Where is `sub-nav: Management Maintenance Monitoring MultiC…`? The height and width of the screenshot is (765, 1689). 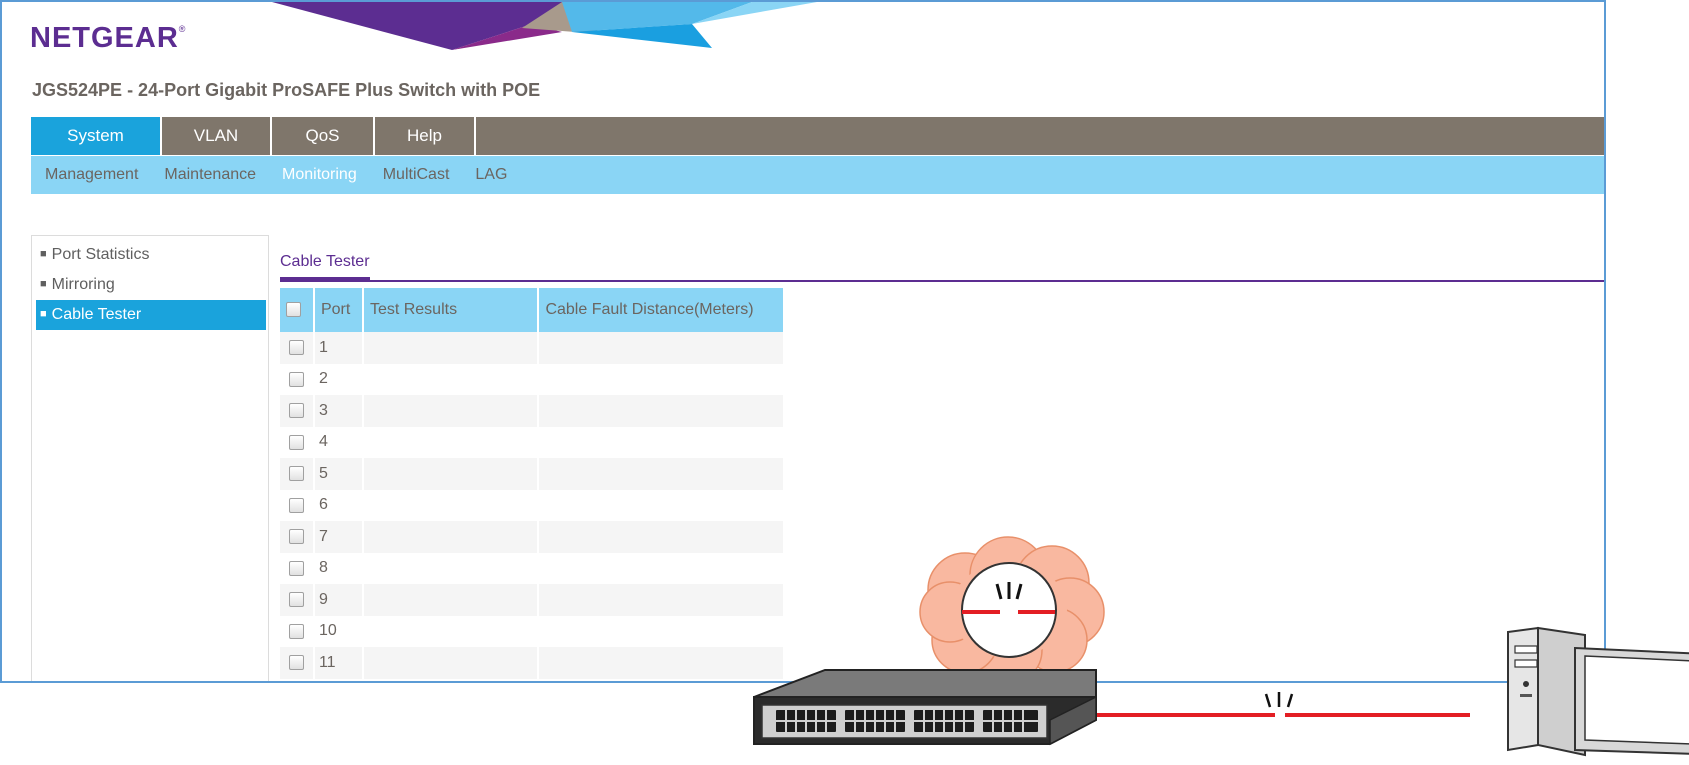 sub-nav: Management Maintenance Monitoring MultiC… is located at coordinates (817, 175).